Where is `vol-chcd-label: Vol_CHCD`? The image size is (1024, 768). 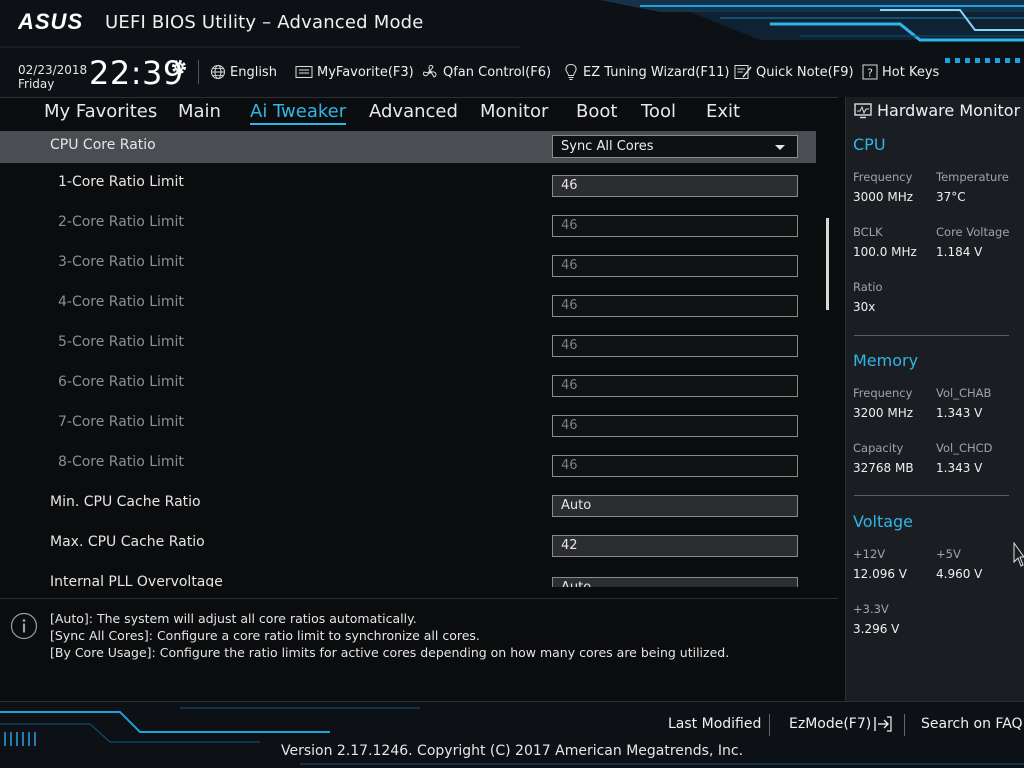
vol-chcd-label: Vol_CHCD is located at coordinates (964, 448).